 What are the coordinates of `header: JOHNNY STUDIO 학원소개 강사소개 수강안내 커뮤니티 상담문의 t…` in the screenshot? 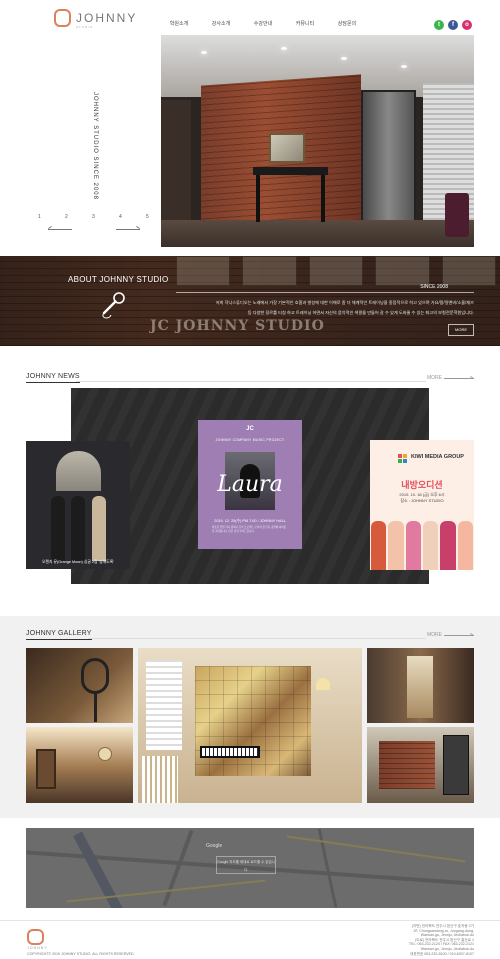 It's located at (250, 17).